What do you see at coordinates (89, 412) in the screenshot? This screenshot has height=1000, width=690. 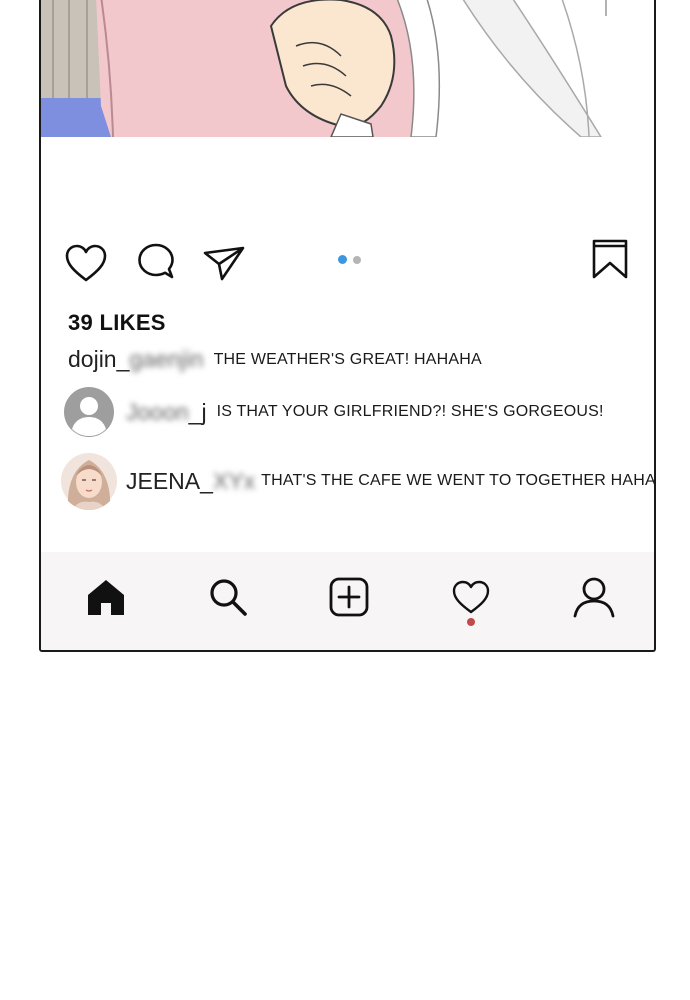 I see `default-avatar-icon` at bounding box center [89, 412].